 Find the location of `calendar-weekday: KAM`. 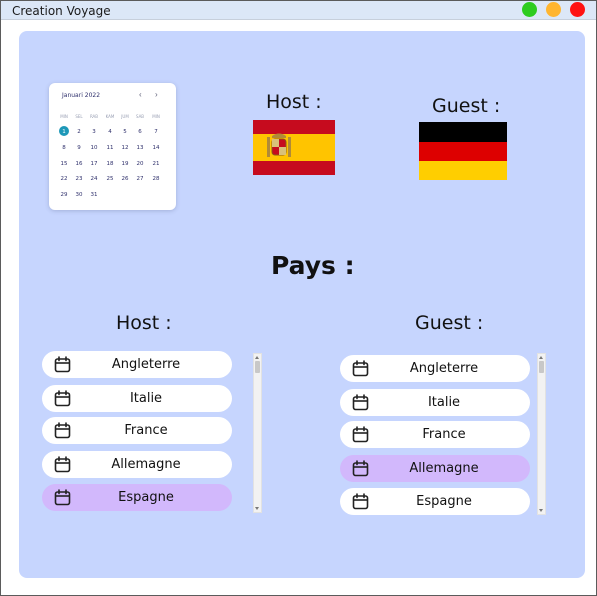

calendar-weekday: KAM is located at coordinates (110, 116).